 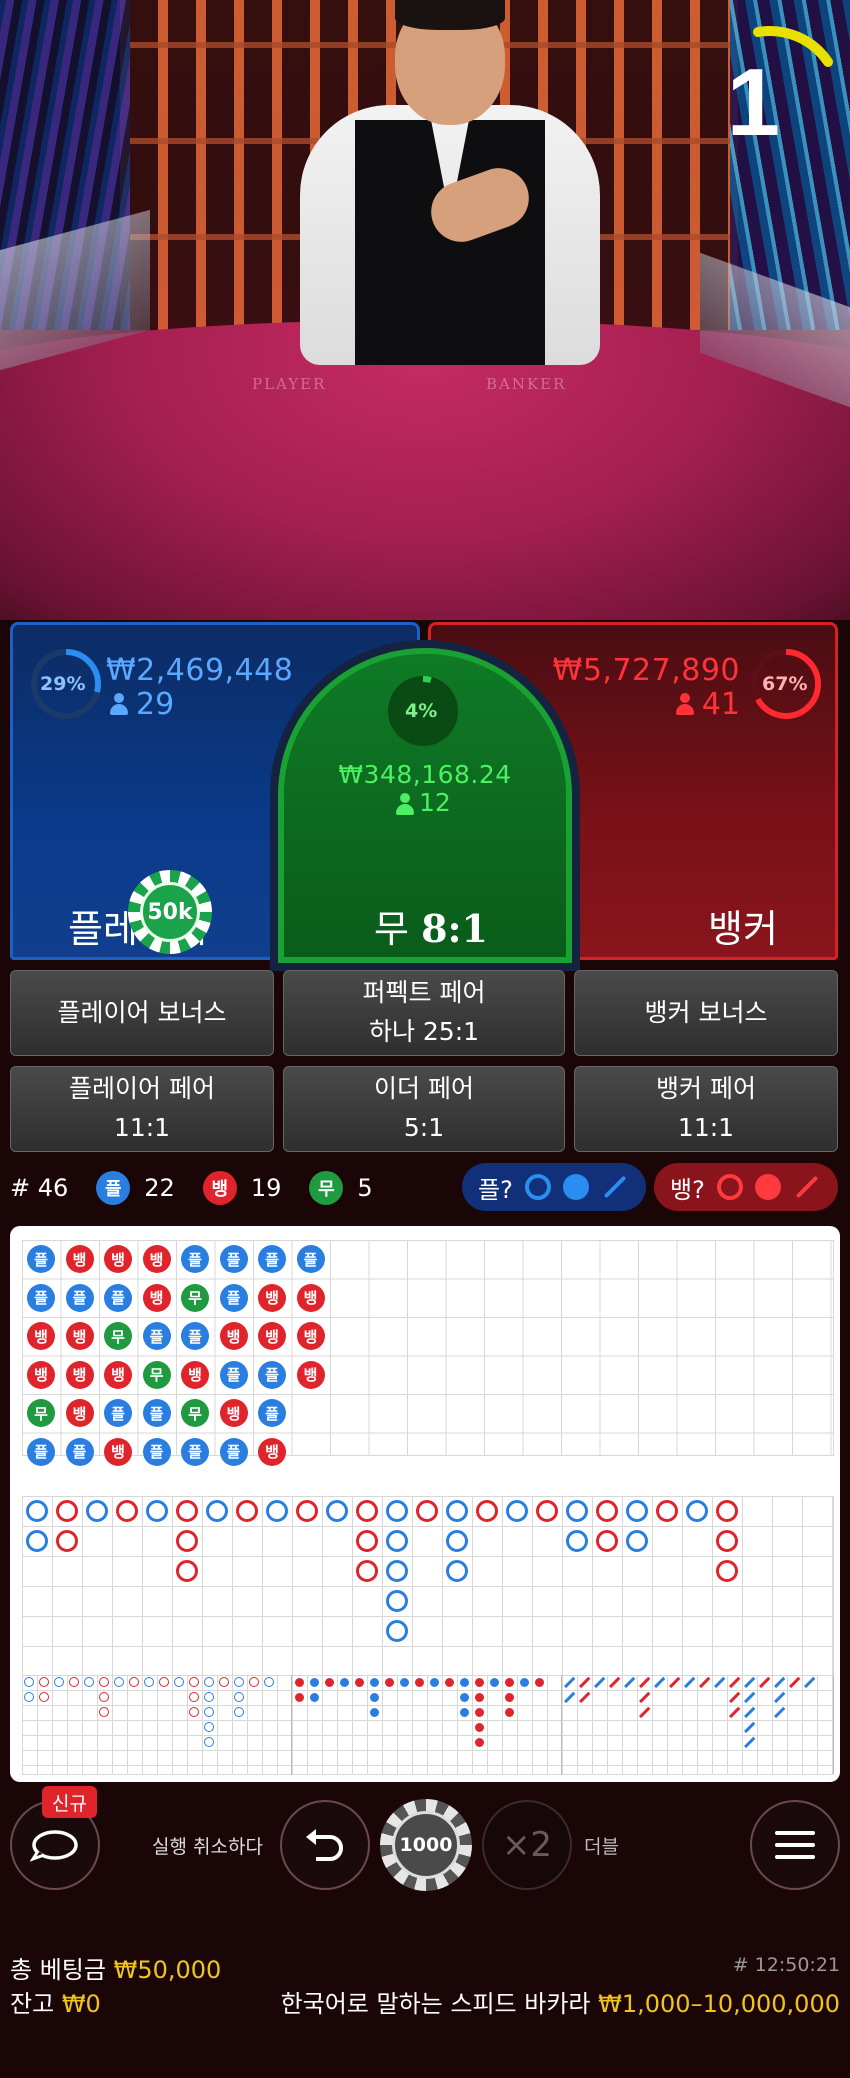 I want to click on new-badge: 신규, so click(x=69, y=1802).